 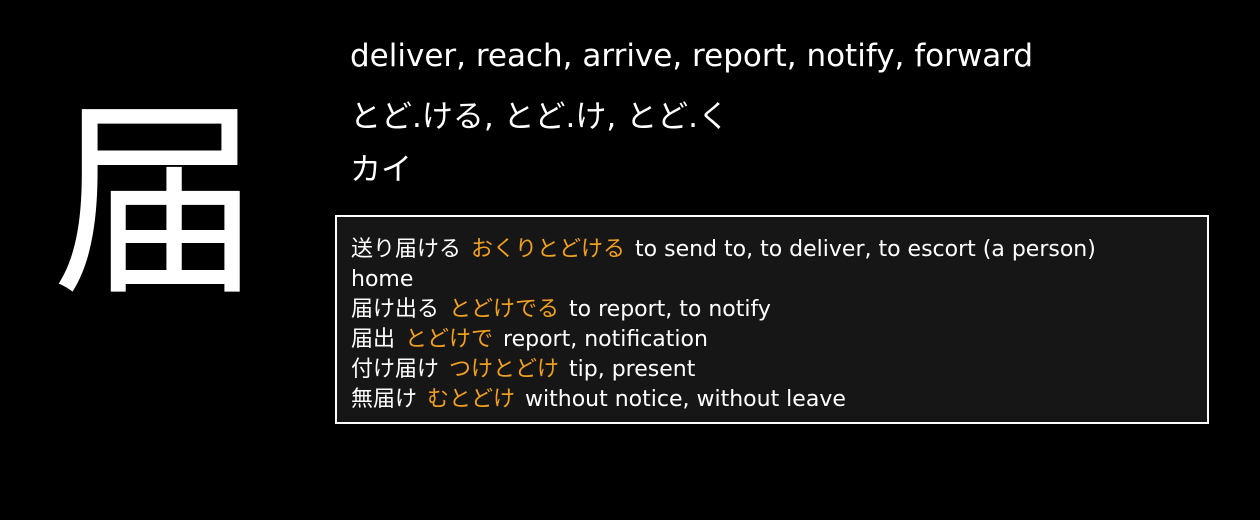 What do you see at coordinates (373, 339) in the screenshot?
I see `example-word: 届出` at bounding box center [373, 339].